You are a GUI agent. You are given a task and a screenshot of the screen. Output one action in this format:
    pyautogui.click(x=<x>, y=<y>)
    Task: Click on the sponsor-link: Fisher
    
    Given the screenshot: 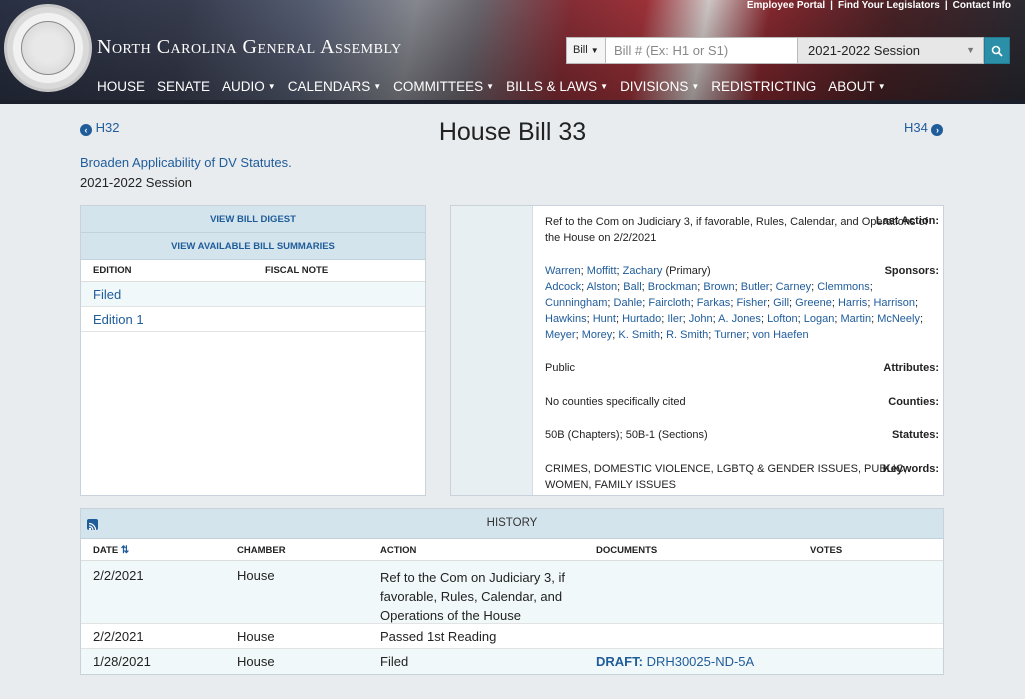 What is the action you would take?
    pyautogui.click(x=751, y=303)
    